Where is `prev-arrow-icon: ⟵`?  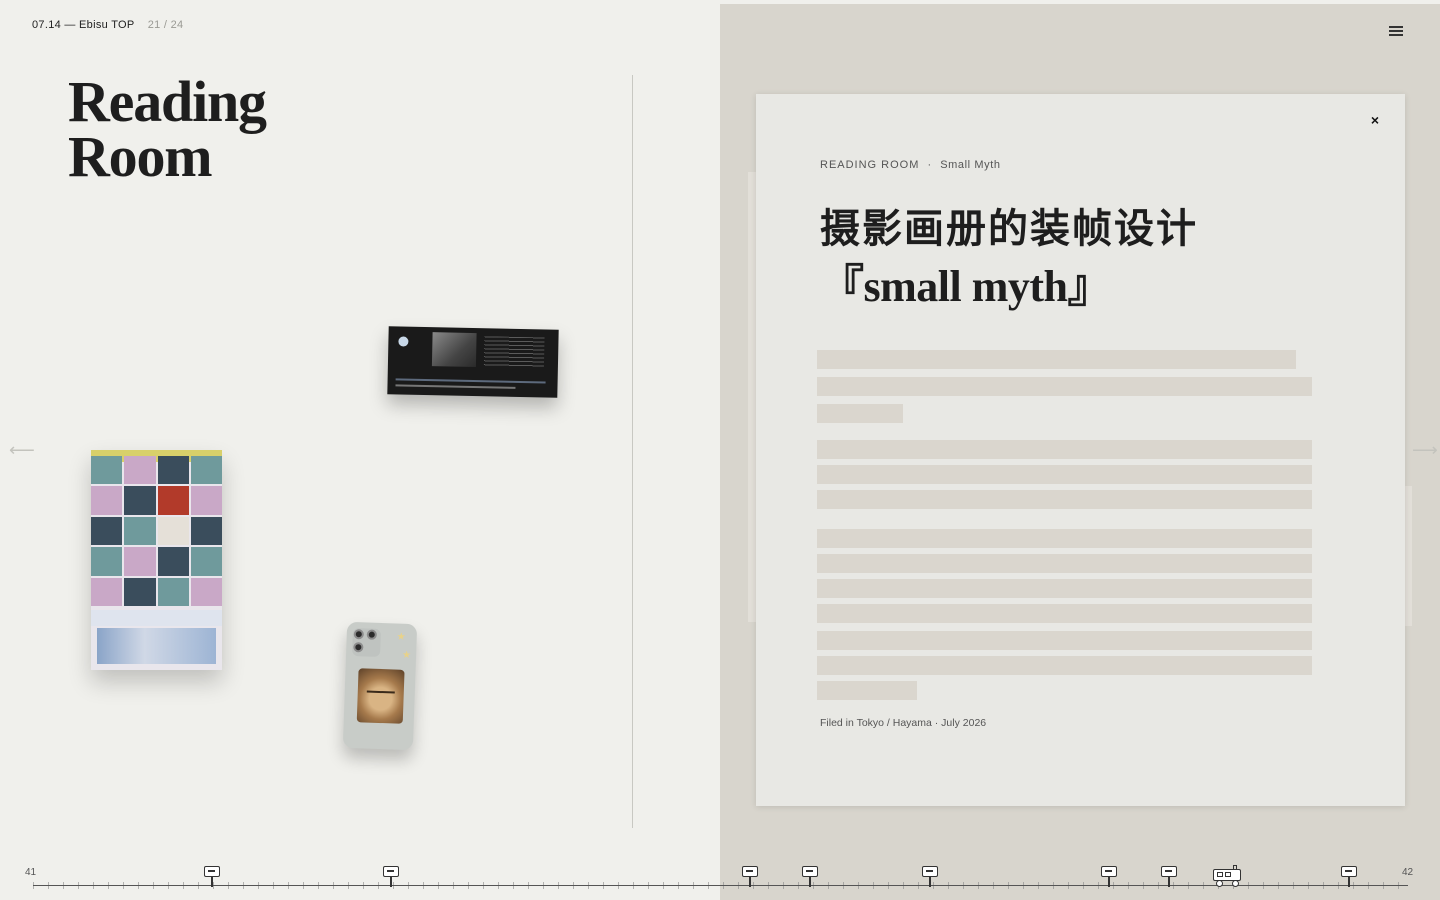
prev-arrow-icon: ⟵ is located at coordinates (22, 450).